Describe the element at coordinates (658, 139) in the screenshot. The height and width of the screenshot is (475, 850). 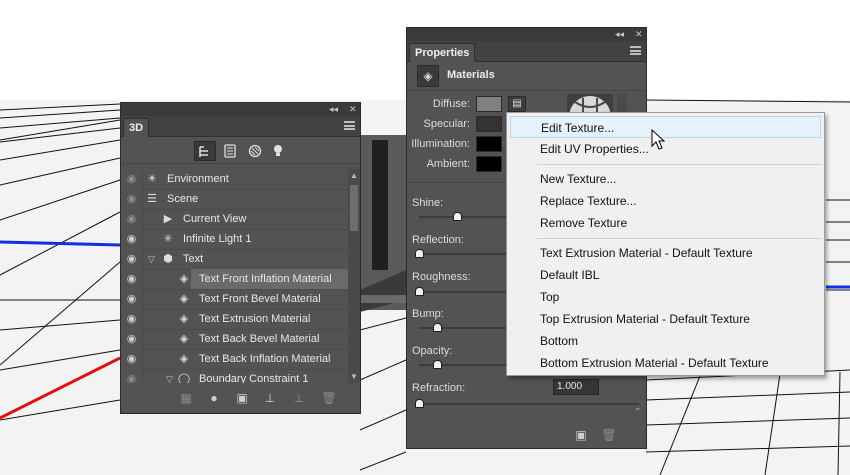
I see `mouse-cursor-icon` at that location.